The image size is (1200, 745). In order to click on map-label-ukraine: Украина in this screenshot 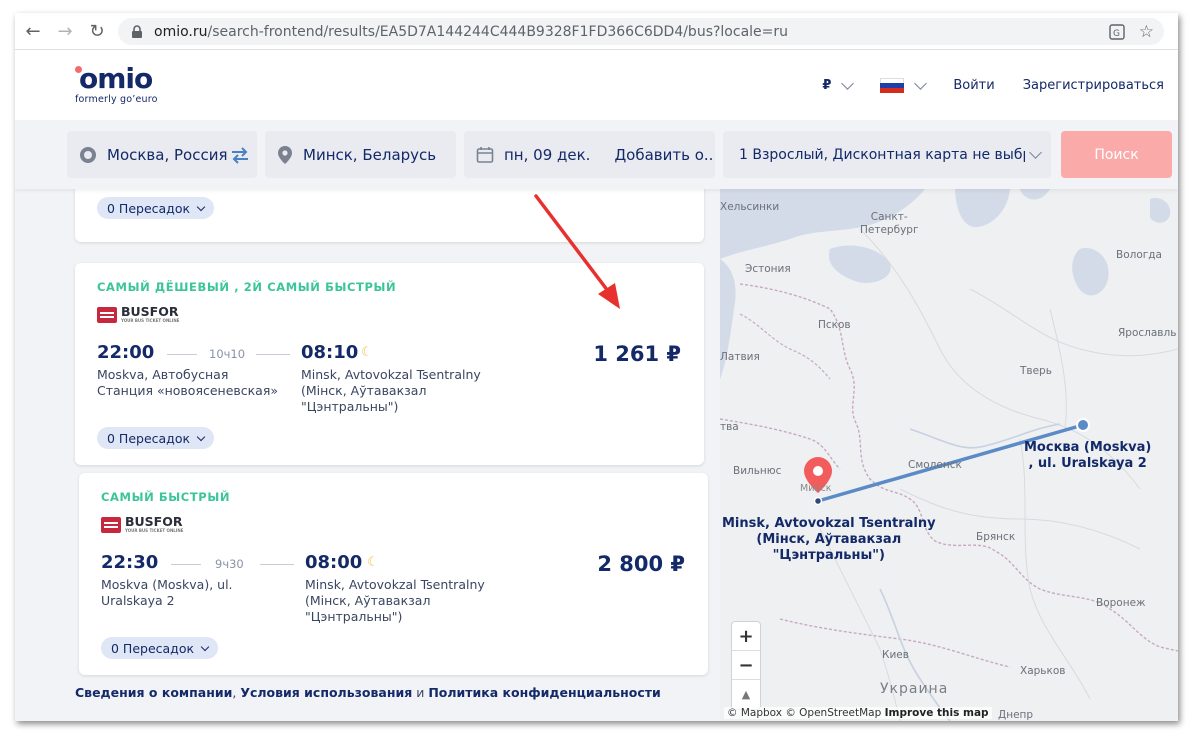, I will do `click(914, 689)`.